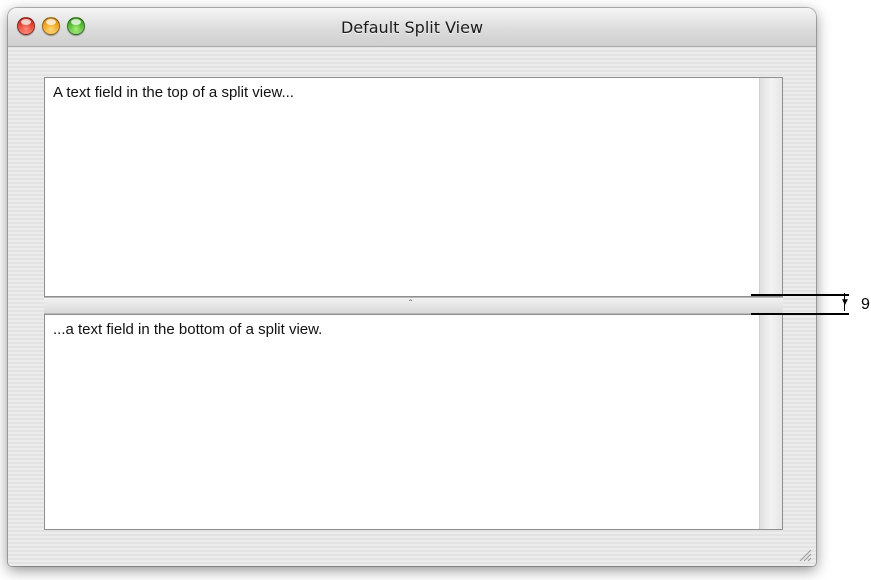 The height and width of the screenshot is (580, 871). Describe the element at coordinates (411, 304) in the screenshot. I see `divider-dimple-icon: ˆ` at that location.